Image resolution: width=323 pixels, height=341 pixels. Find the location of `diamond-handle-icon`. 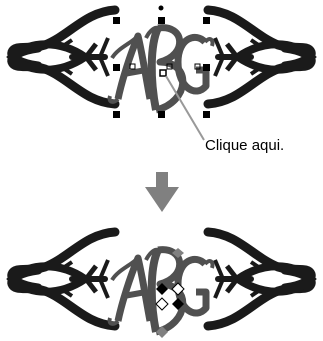

diamond-handle-icon is located at coordinates (162, 304).